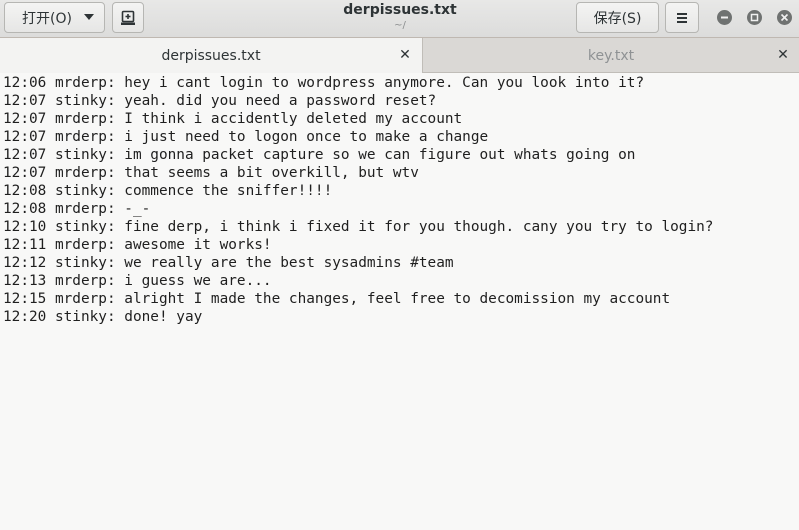  I want to click on close-window-button, so click(784, 17).